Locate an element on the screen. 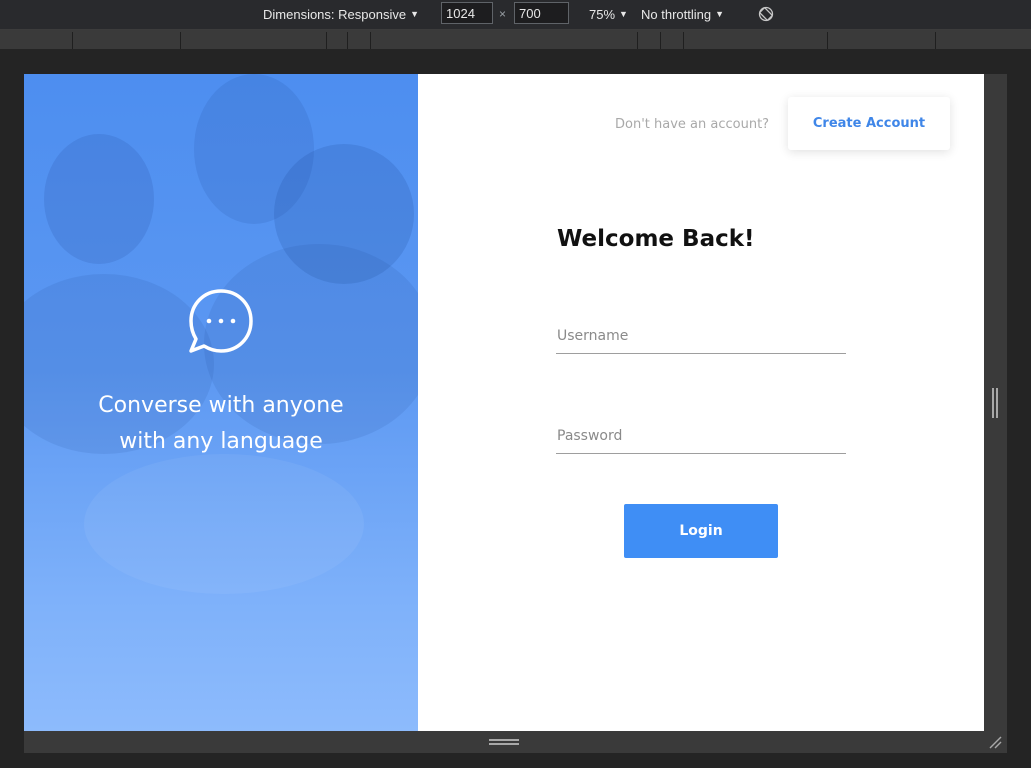 This screenshot has height=768, width=1031. width-input is located at coordinates (467, 13).